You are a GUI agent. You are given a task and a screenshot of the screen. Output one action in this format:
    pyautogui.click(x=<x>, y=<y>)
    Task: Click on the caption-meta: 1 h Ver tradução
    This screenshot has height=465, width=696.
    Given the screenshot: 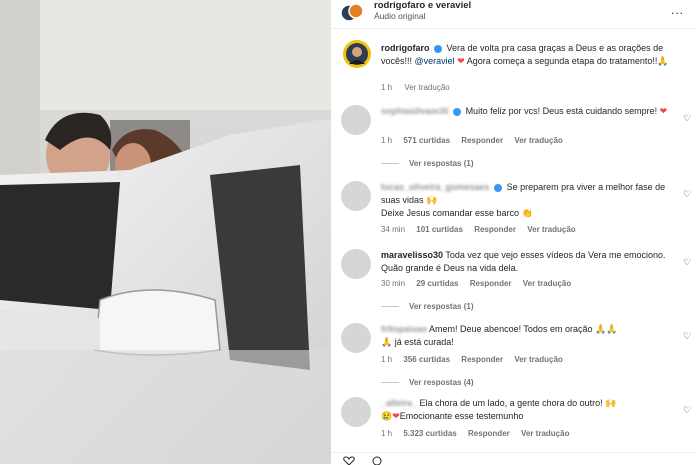 What is the action you would take?
    pyautogui.click(x=420, y=87)
    